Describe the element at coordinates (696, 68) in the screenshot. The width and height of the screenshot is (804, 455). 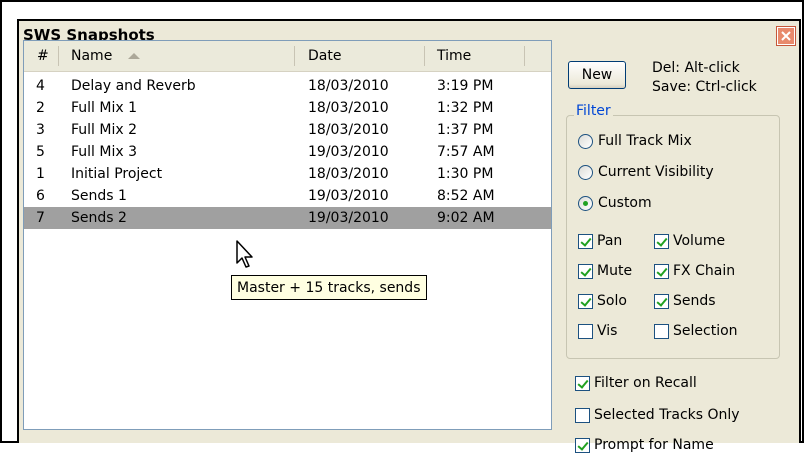
I see `delete-hint: Del: Alt-click` at that location.